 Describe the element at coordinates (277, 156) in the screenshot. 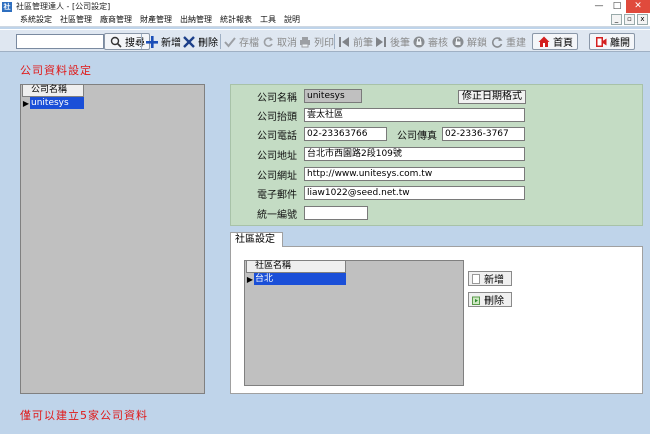

I see `address-label: 公司地址` at that location.